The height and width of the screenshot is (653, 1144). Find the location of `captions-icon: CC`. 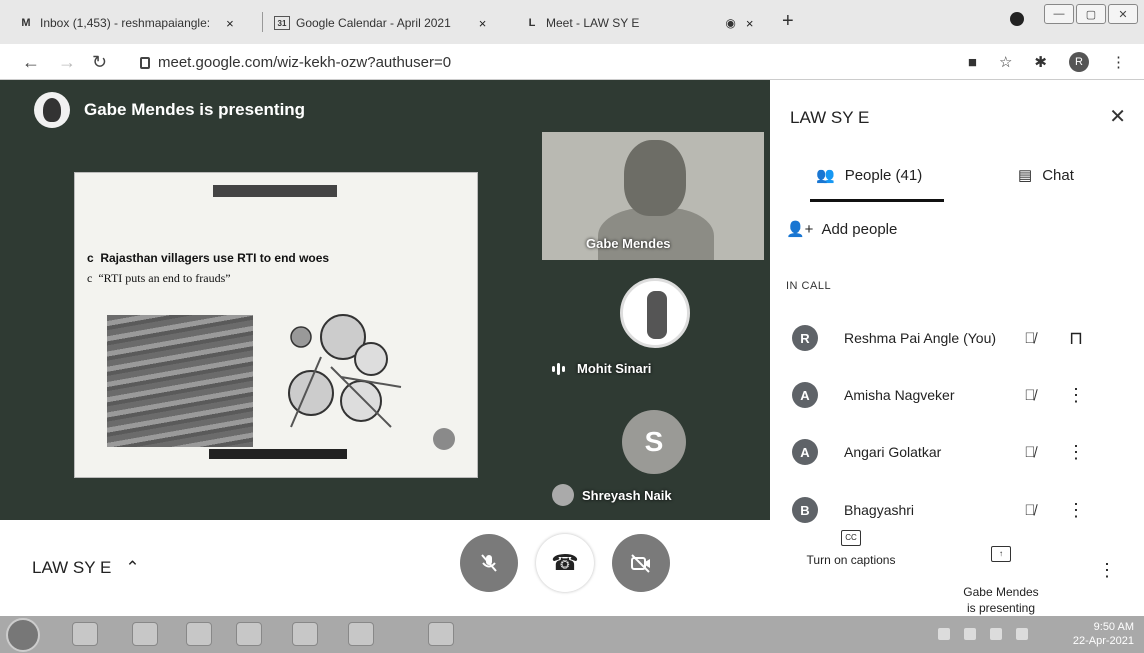

captions-icon: CC is located at coordinates (851, 538).